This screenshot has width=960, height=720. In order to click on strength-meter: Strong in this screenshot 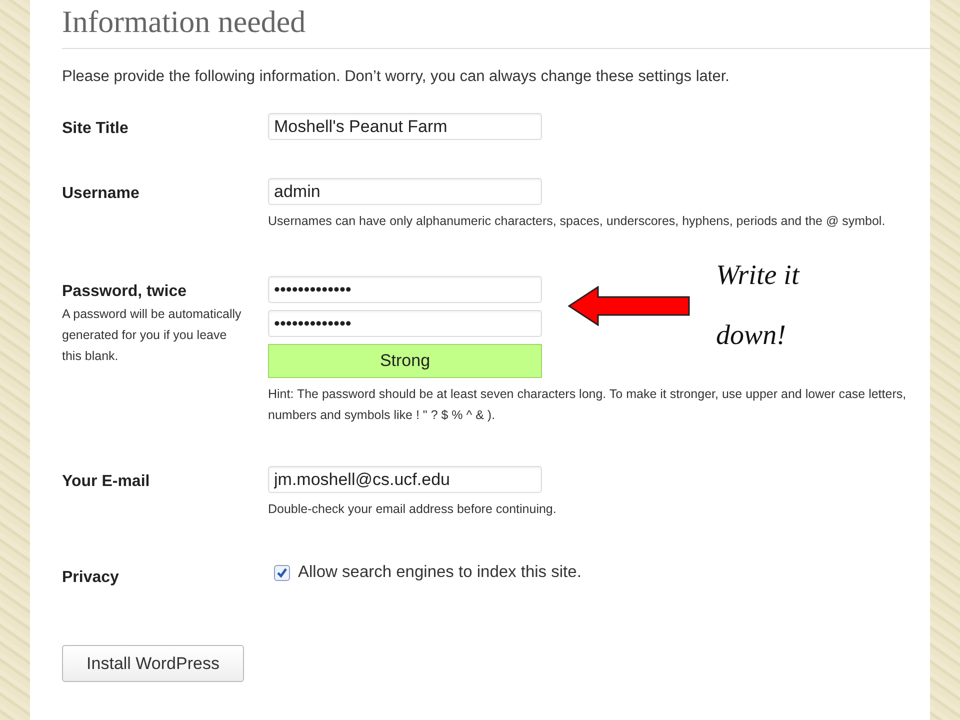, I will do `click(405, 361)`.